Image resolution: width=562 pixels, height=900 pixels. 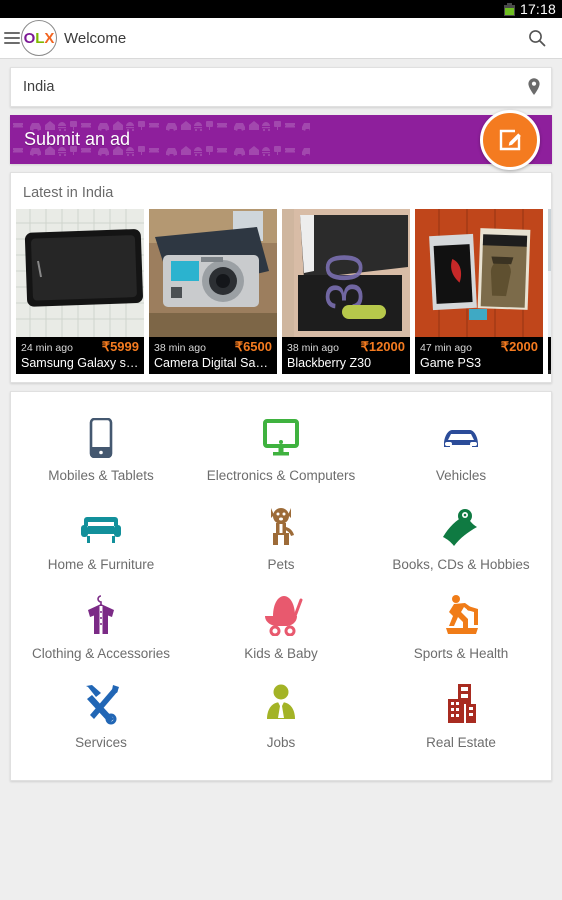 I want to click on shirt-hanger-icon, so click(x=101, y=615).